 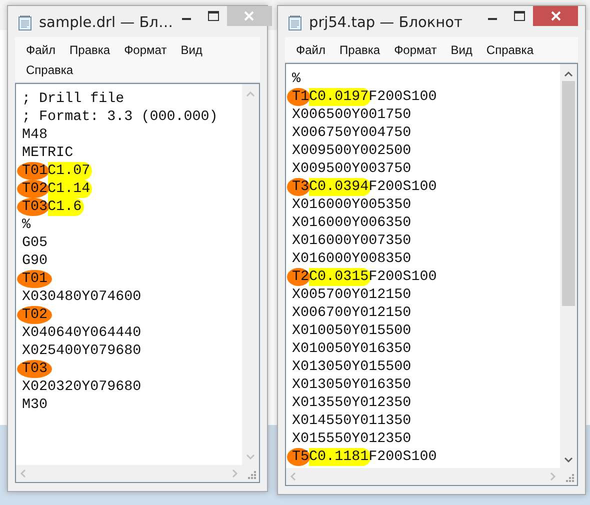 What do you see at coordinates (73, 99) in the screenshot?
I see `code-line: ; Drill file` at bounding box center [73, 99].